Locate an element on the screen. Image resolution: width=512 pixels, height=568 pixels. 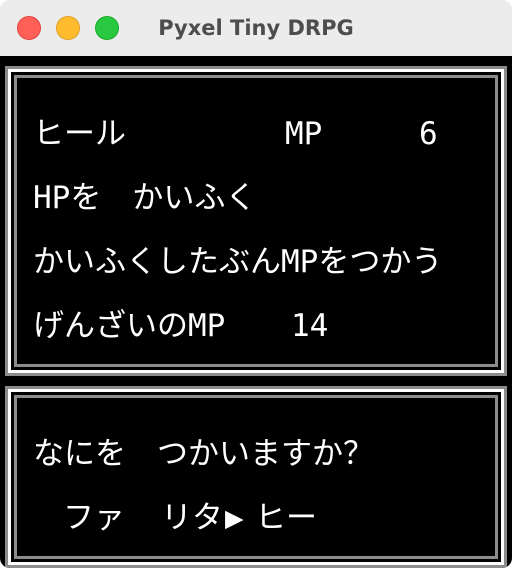
menu-option-3: ヒー is located at coordinates (286, 518).